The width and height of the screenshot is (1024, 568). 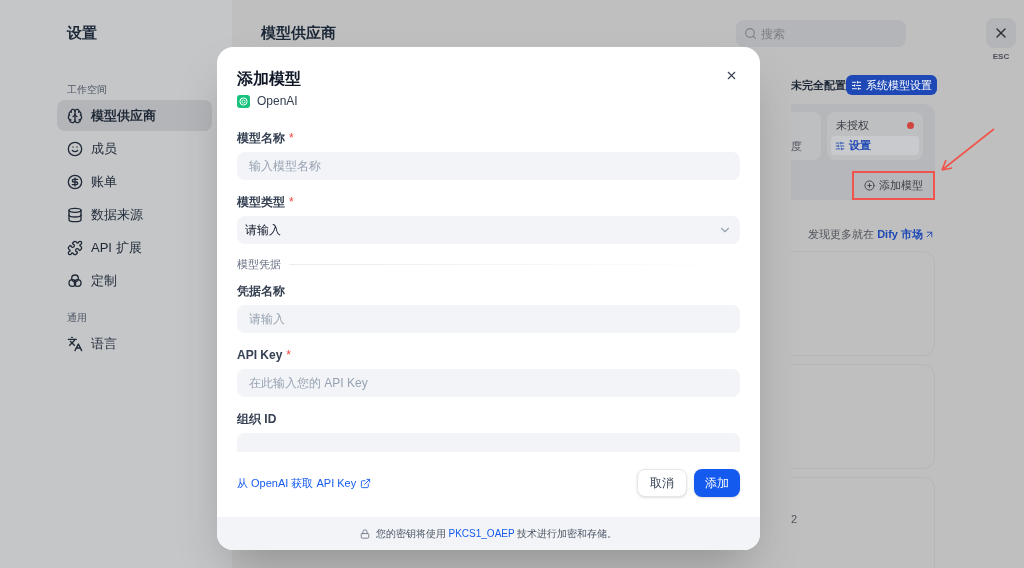 I want to click on annotation-arrow, so click(x=967, y=150).